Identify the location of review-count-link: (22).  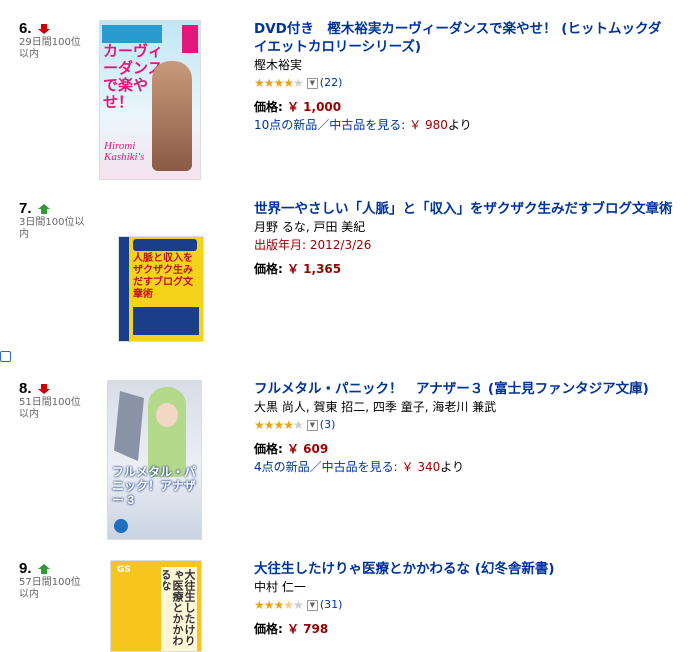
(331, 83).